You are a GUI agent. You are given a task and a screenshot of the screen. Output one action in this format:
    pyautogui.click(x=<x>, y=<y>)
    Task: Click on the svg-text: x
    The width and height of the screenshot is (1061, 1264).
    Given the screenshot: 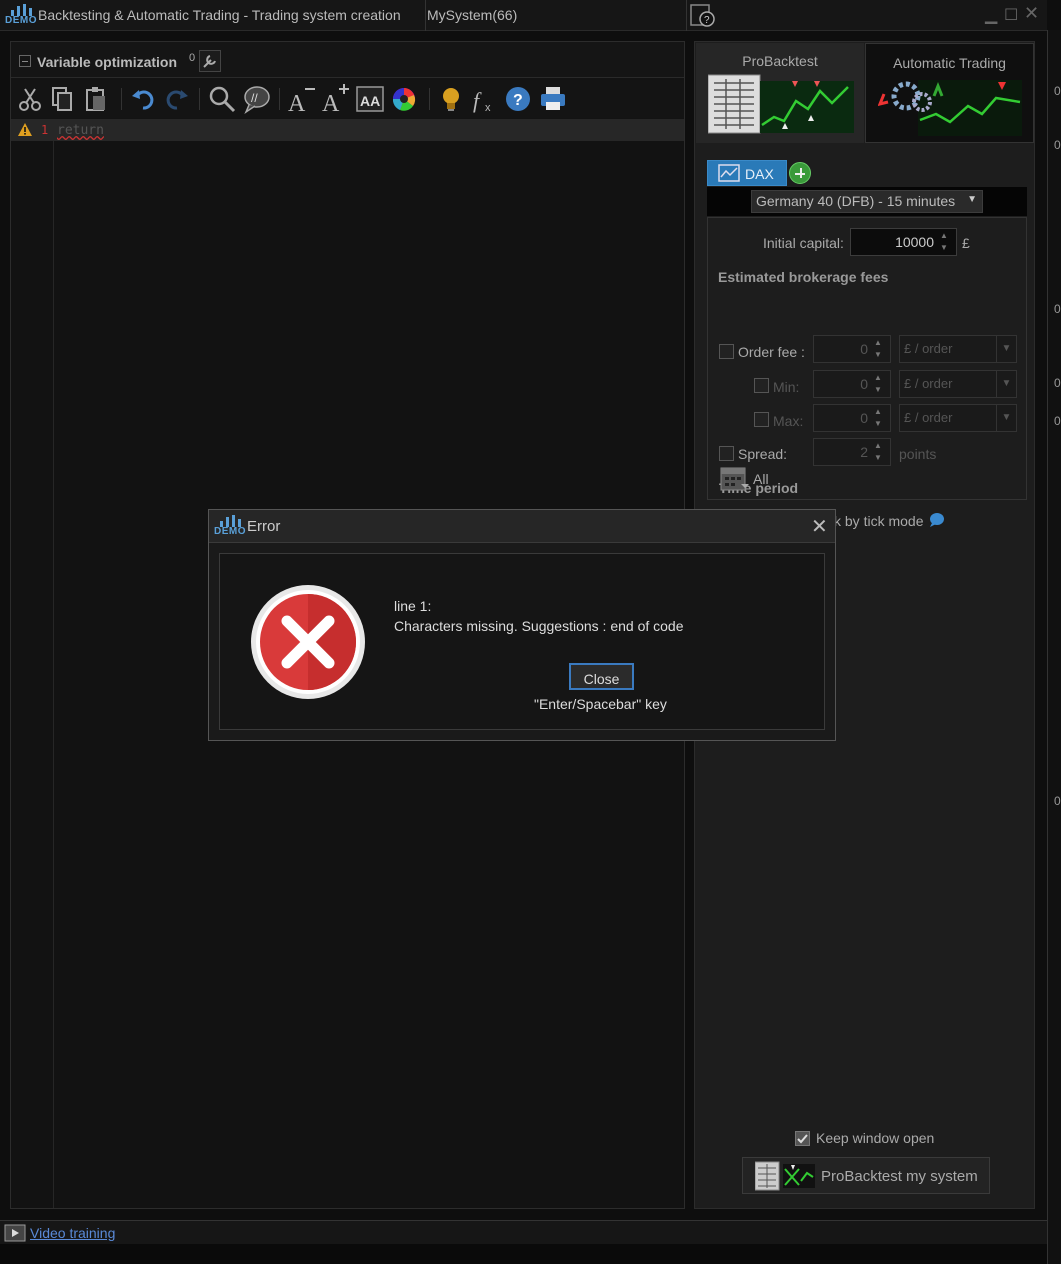 What is the action you would take?
    pyautogui.click(x=488, y=108)
    